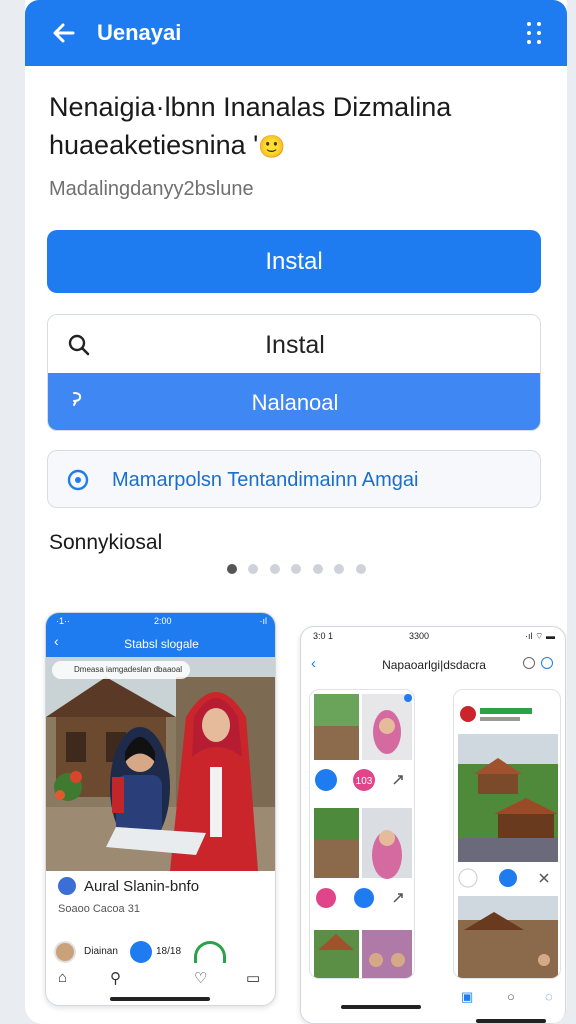 Image resolution: width=576 pixels, height=1024 pixels. What do you see at coordinates (106, 542) in the screenshot?
I see `section-title: Sonnykiosal` at bounding box center [106, 542].